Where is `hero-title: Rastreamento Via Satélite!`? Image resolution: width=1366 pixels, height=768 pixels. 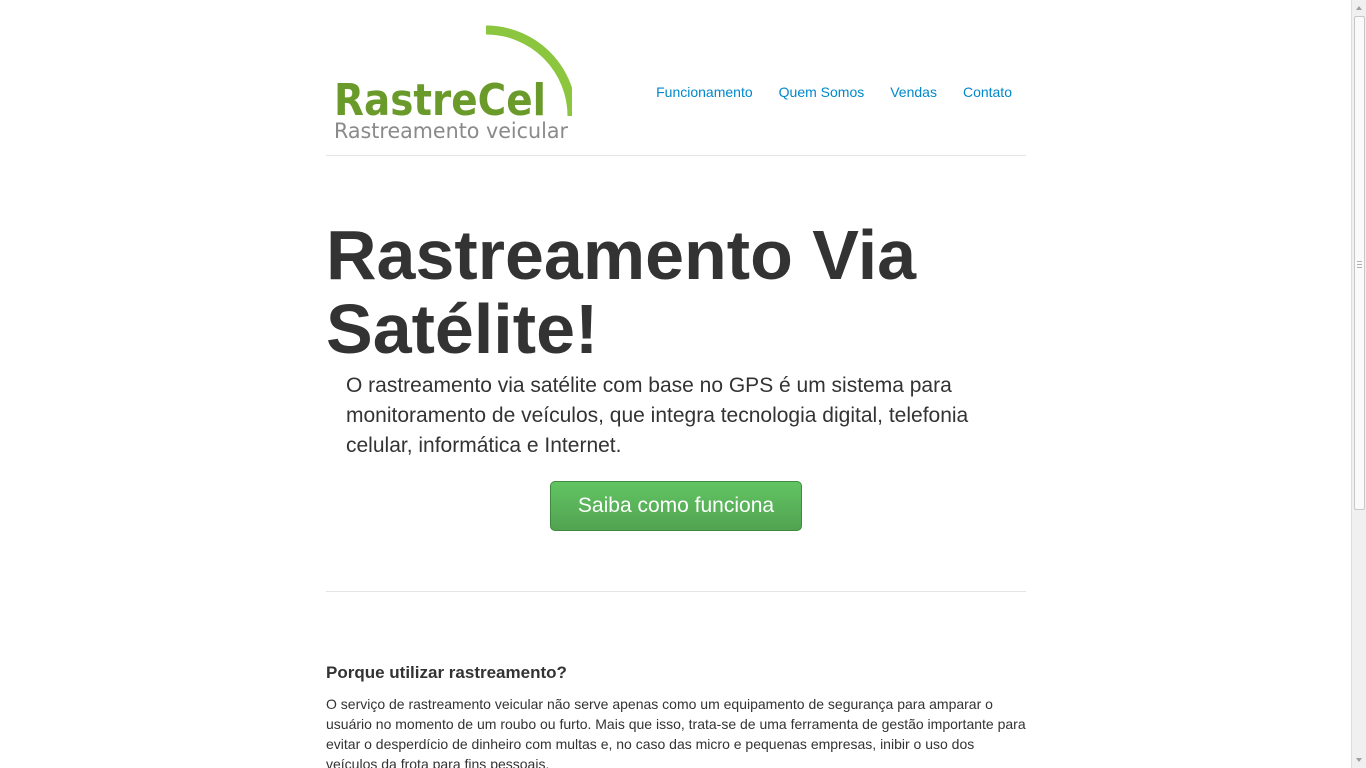 hero-title: Rastreamento Via Satélite! is located at coordinates (676, 292).